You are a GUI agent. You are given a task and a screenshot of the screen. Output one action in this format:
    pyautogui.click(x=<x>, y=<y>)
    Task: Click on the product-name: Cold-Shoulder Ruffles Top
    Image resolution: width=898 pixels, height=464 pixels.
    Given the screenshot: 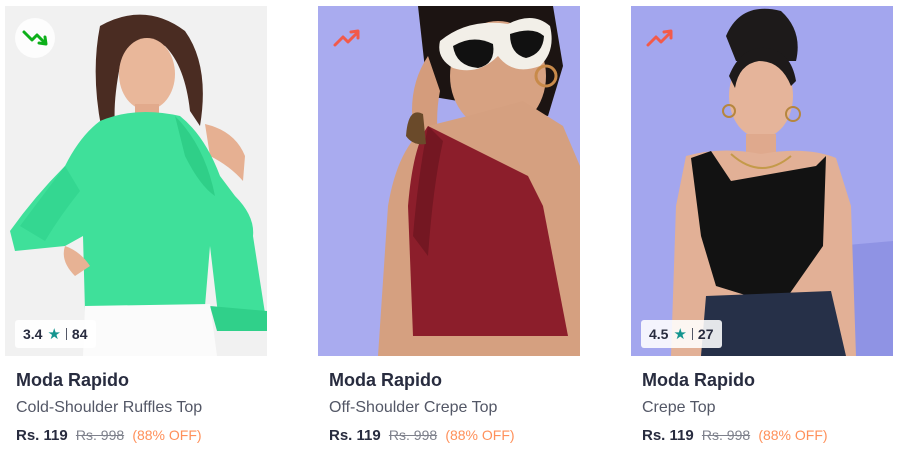 What is the action you would take?
    pyautogui.click(x=109, y=407)
    